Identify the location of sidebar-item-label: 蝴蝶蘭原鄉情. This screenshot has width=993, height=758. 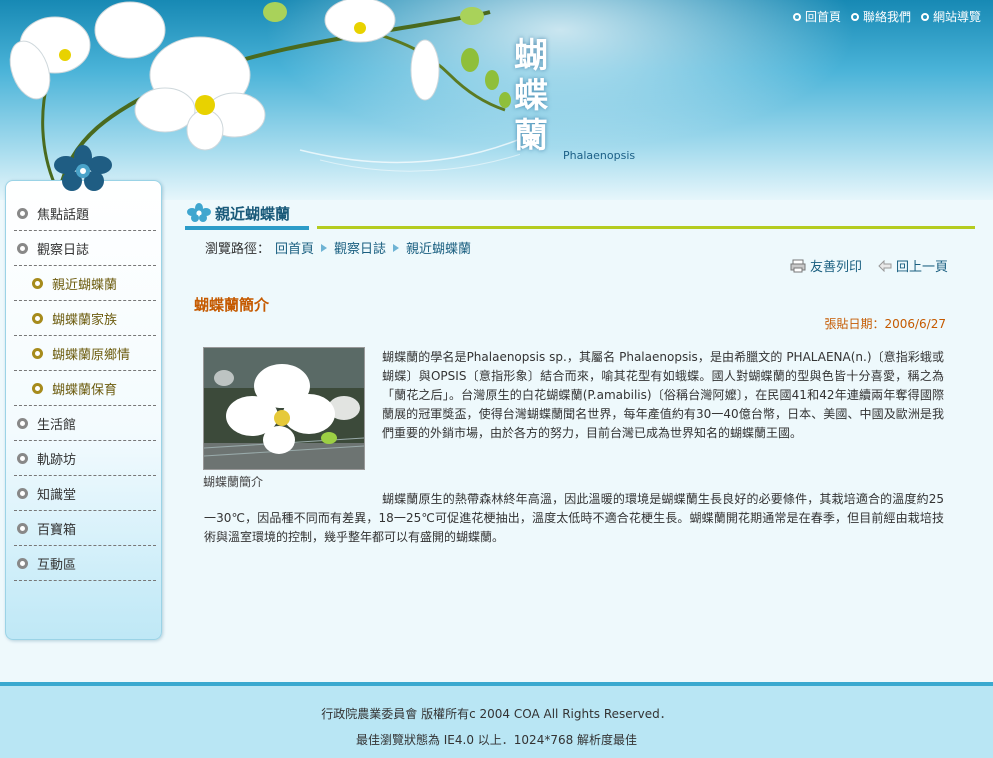
(91, 355).